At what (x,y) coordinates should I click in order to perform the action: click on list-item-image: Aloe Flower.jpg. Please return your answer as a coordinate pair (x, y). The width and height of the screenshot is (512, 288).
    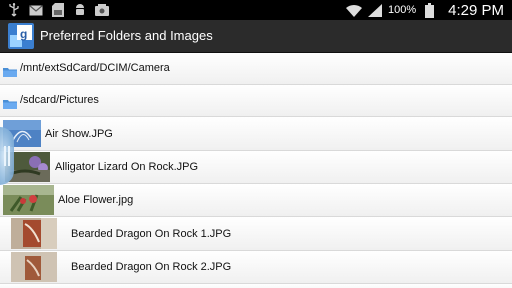
    Looking at the image, I should click on (256, 200).